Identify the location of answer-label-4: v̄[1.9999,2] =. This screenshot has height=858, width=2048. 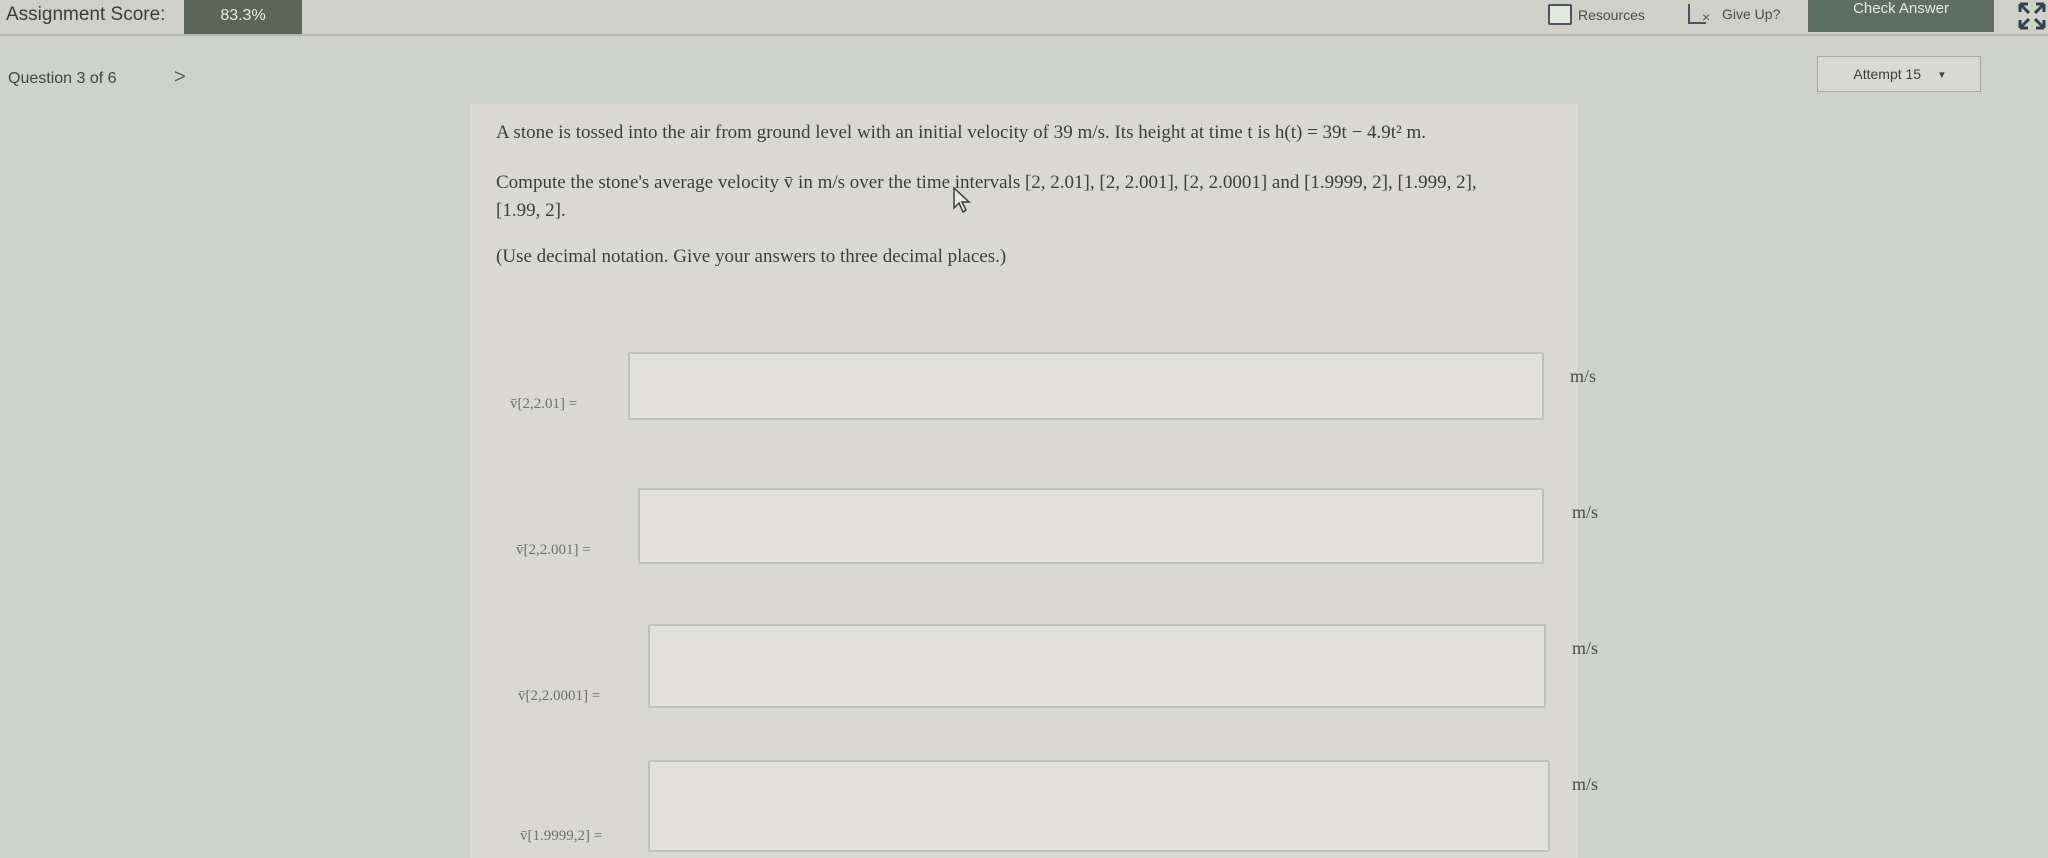
(561, 836).